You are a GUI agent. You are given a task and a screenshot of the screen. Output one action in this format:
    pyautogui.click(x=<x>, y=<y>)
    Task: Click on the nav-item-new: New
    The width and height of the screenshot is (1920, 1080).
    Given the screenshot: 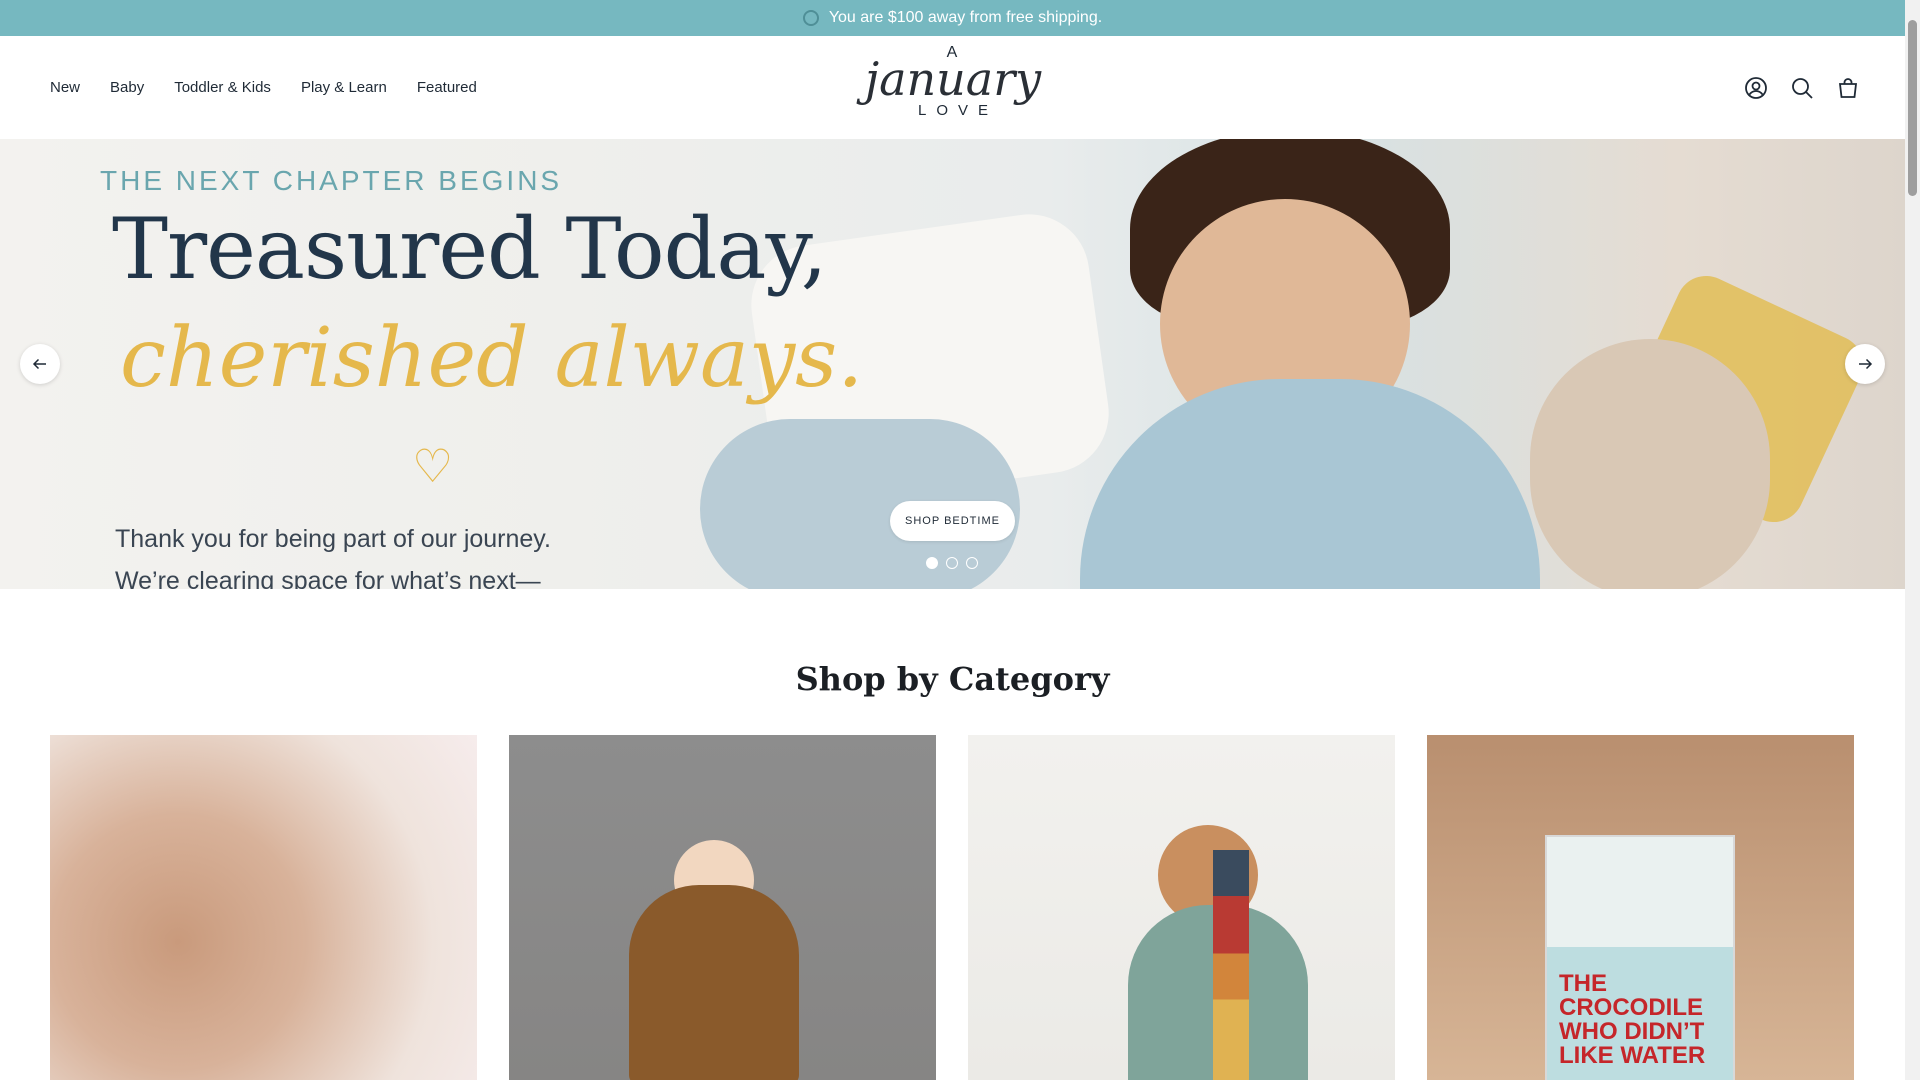 What is the action you would take?
    pyautogui.click(x=65, y=87)
    